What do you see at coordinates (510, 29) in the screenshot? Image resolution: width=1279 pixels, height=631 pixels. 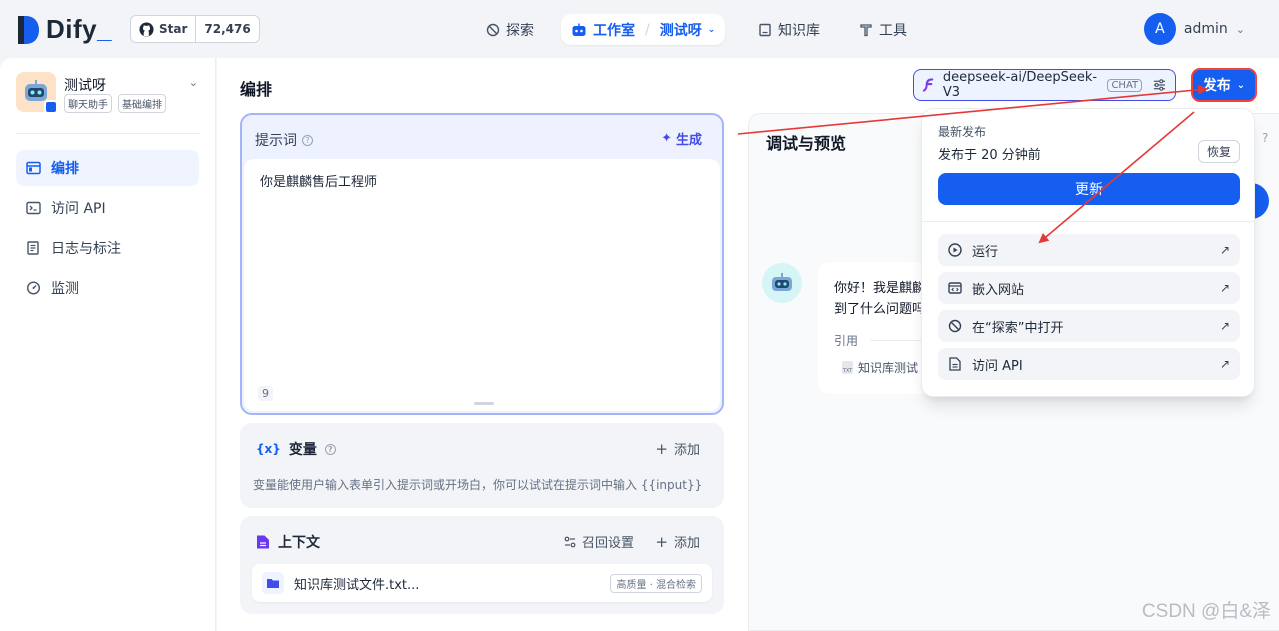 I see `nav-explore: 探索` at bounding box center [510, 29].